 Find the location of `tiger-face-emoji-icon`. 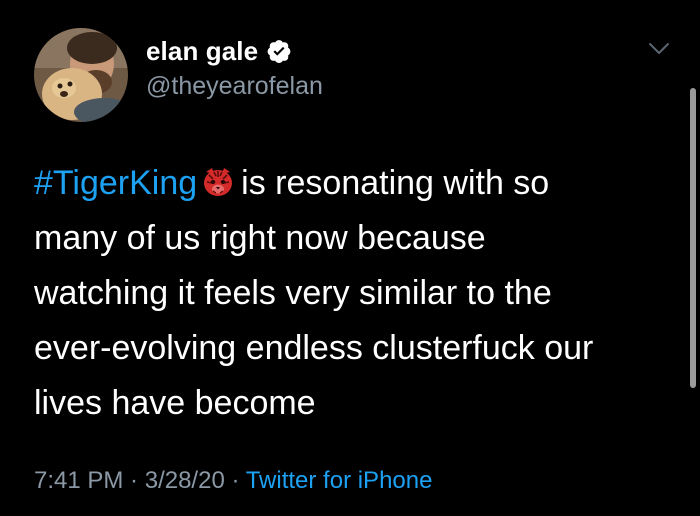

tiger-face-emoji-icon is located at coordinates (218, 178).